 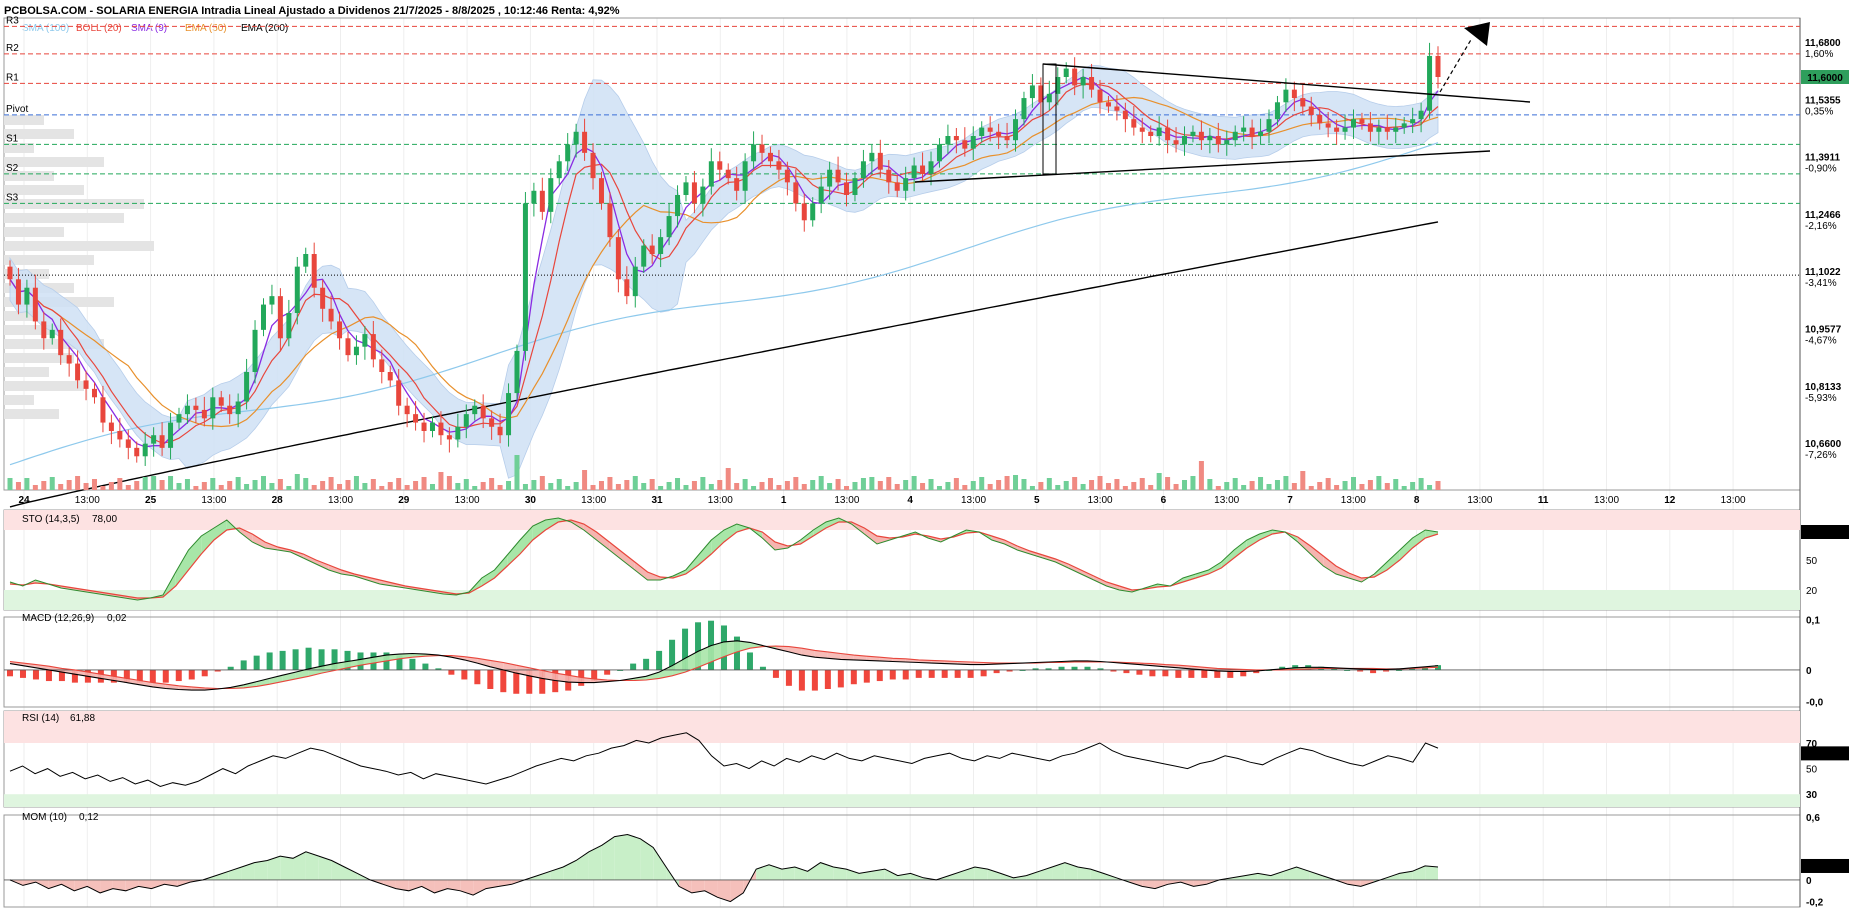 I want to click on last-price-text: 11,6000, so click(x=1825, y=78).